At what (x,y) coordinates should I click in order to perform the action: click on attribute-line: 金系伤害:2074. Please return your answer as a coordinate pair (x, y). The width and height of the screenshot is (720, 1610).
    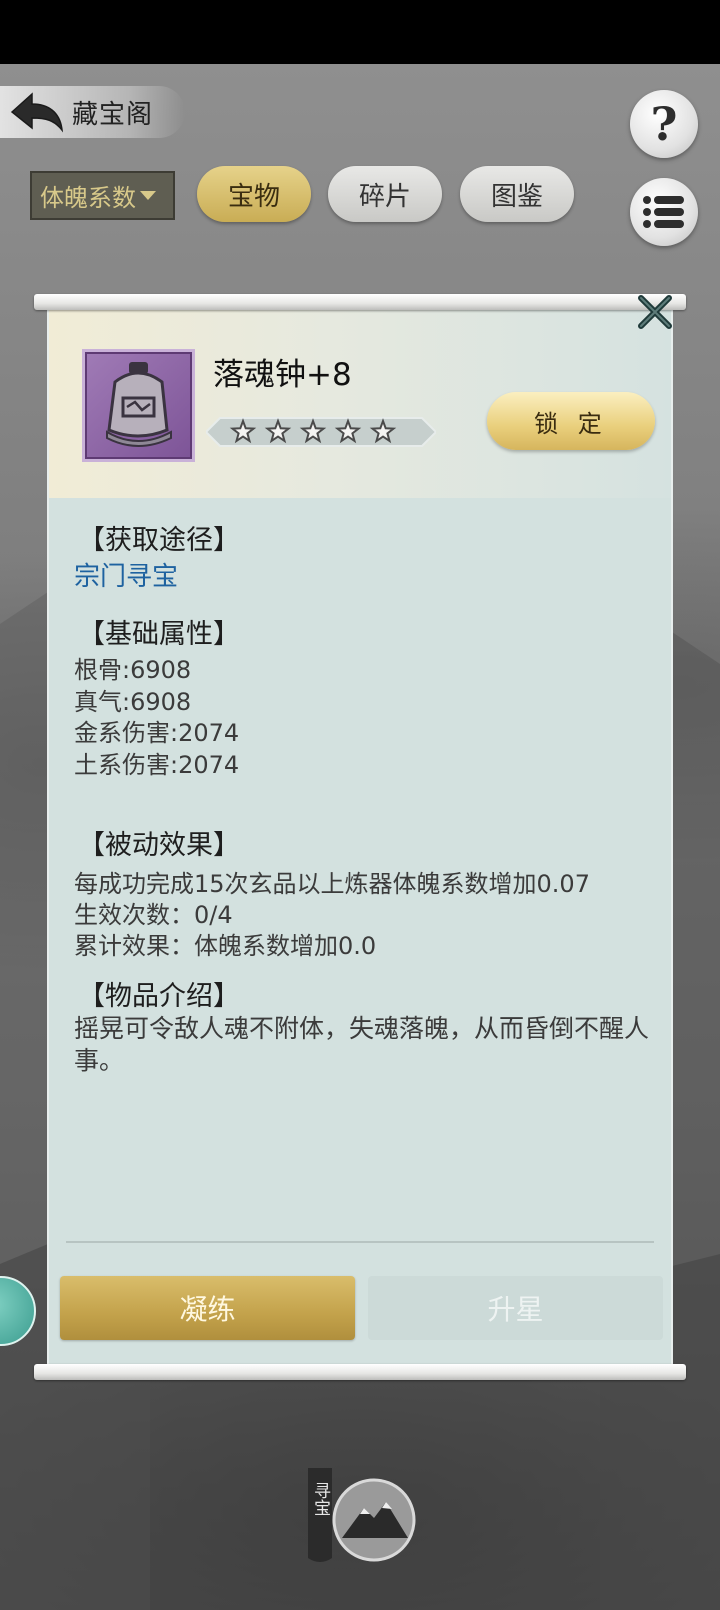
    Looking at the image, I should click on (157, 733).